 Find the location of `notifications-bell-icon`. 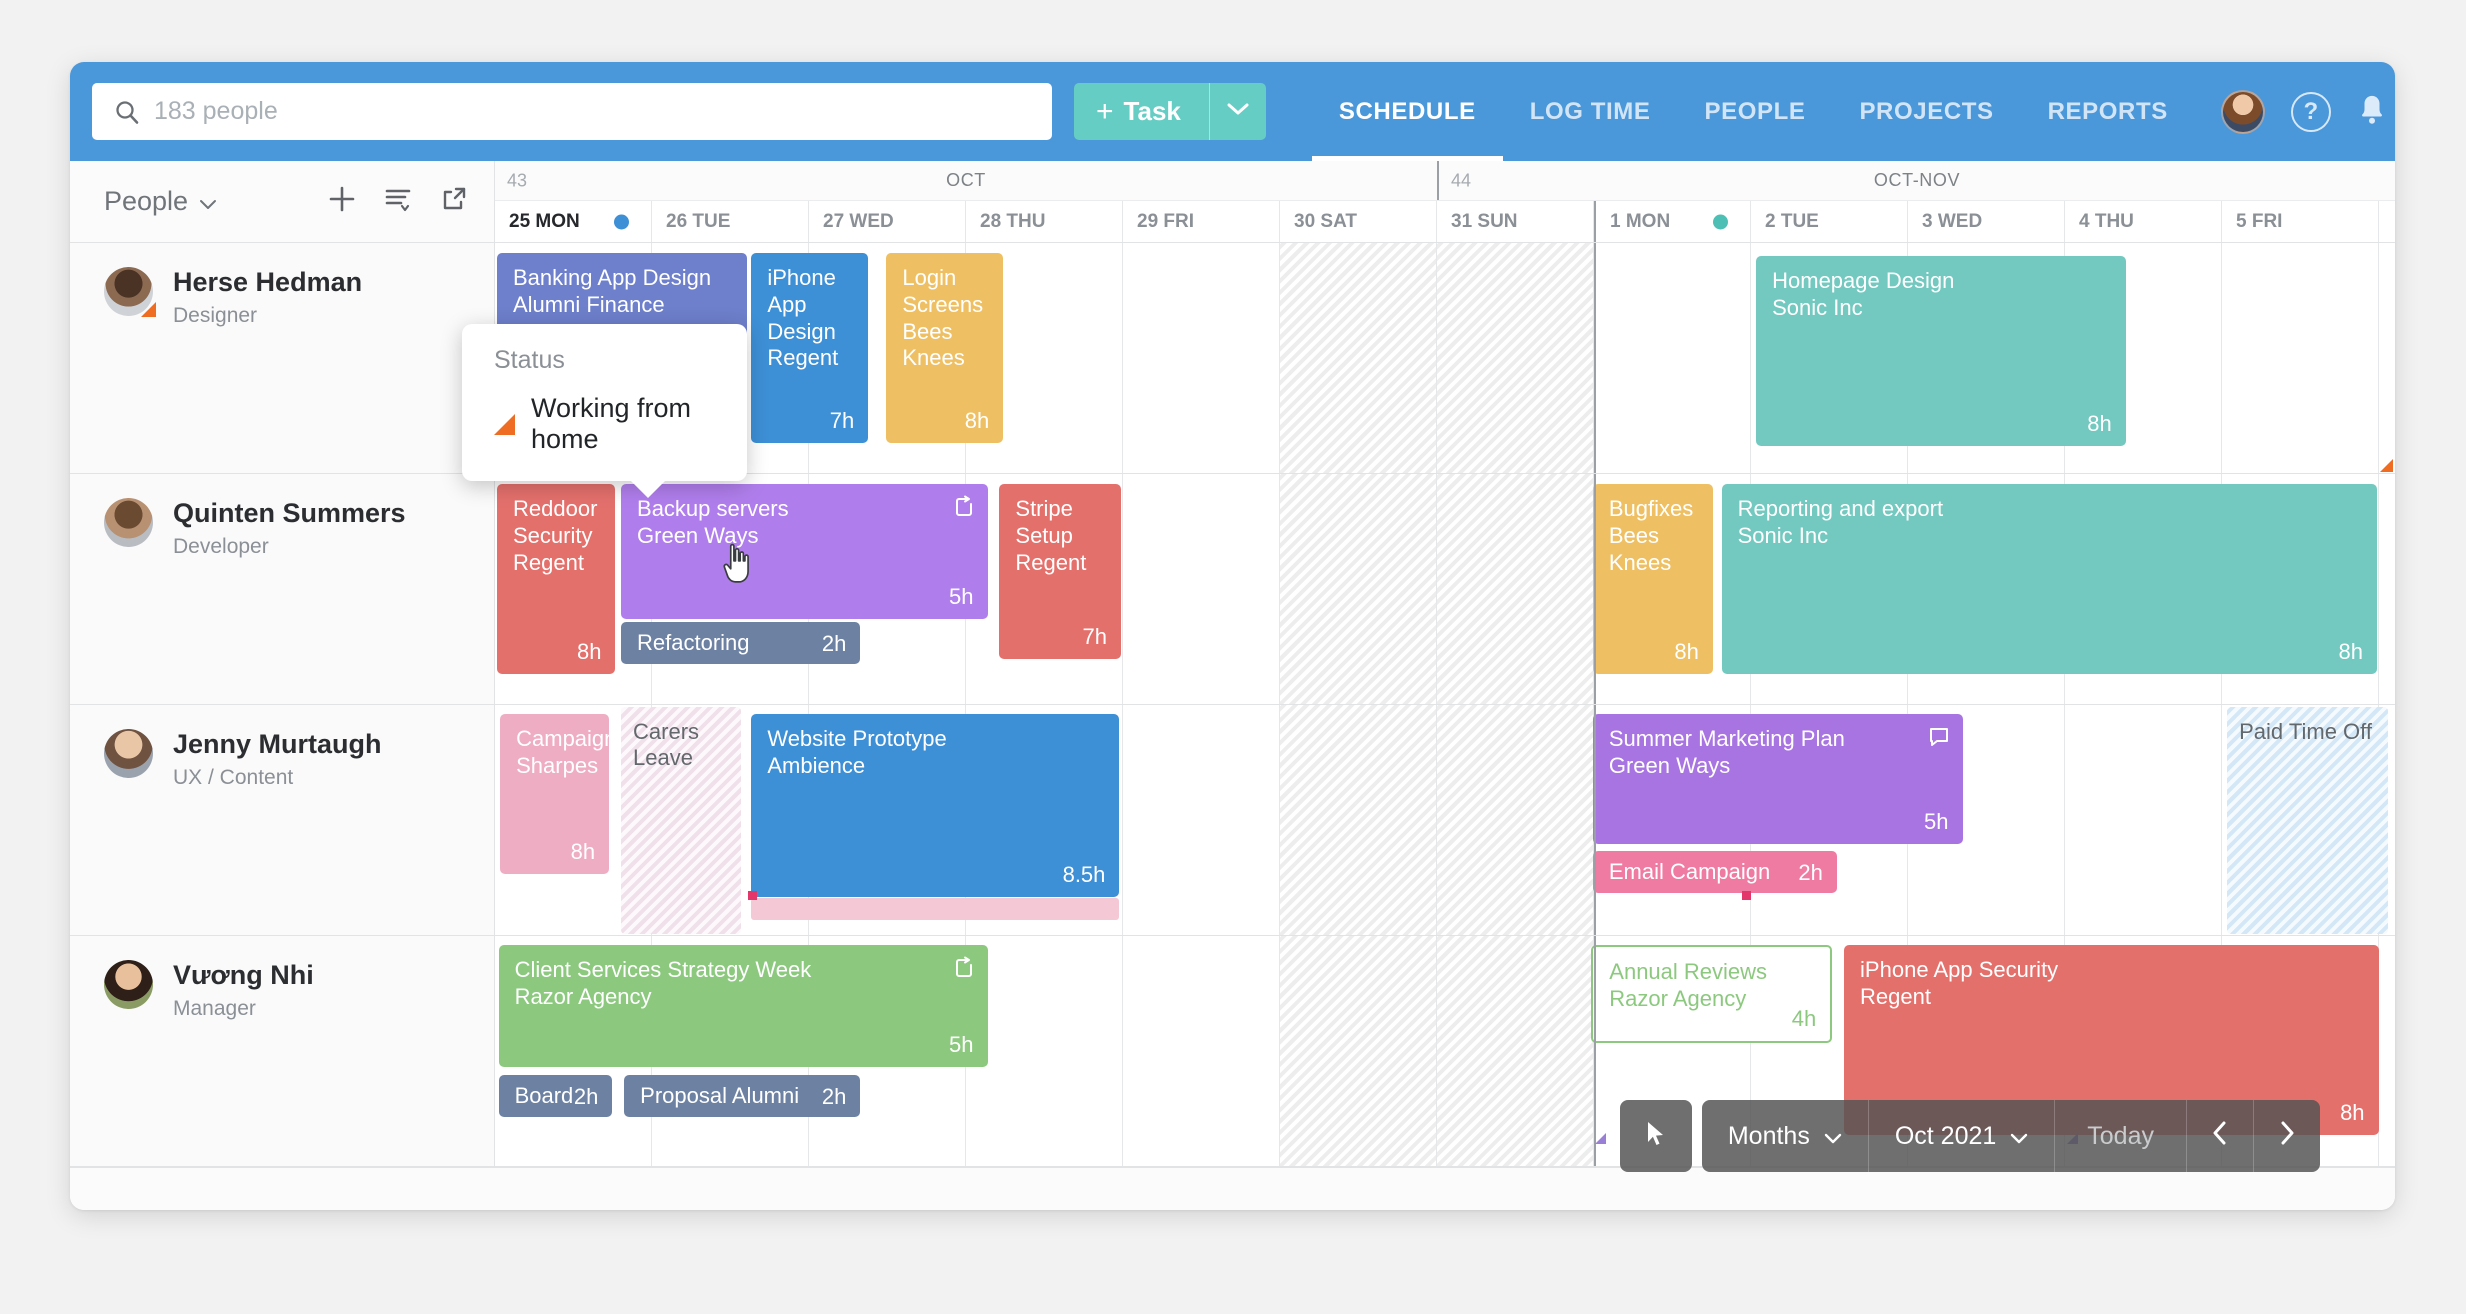

notifications-bell-icon is located at coordinates (2372, 111).